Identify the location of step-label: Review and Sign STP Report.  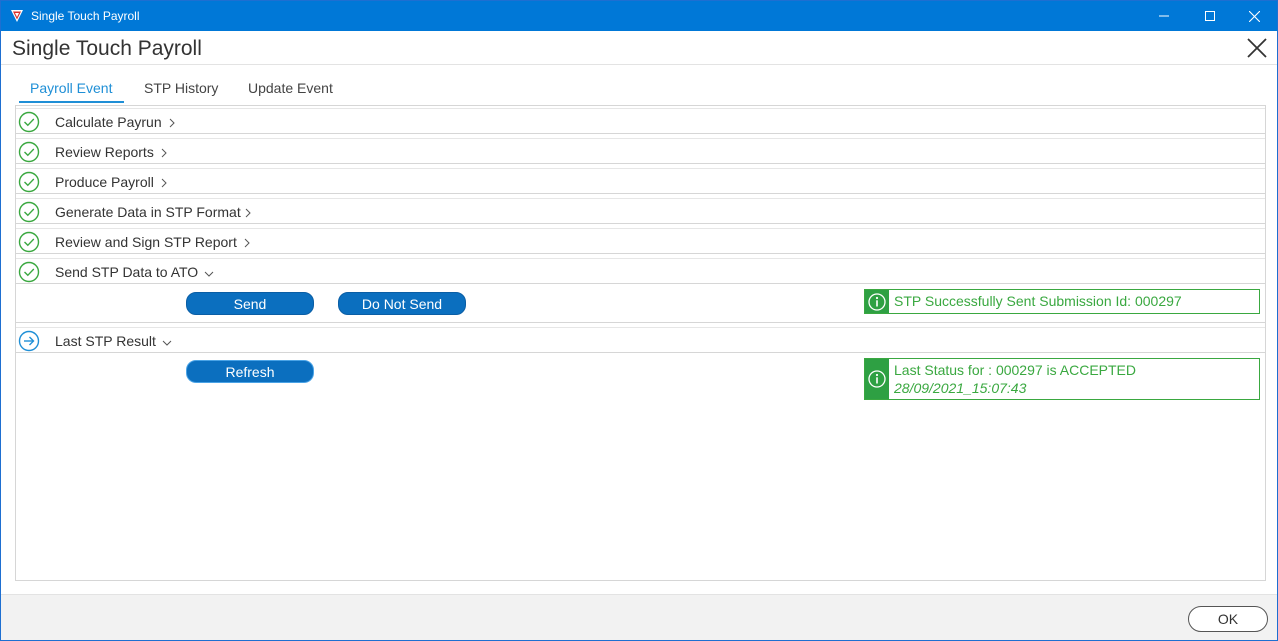
(146, 242).